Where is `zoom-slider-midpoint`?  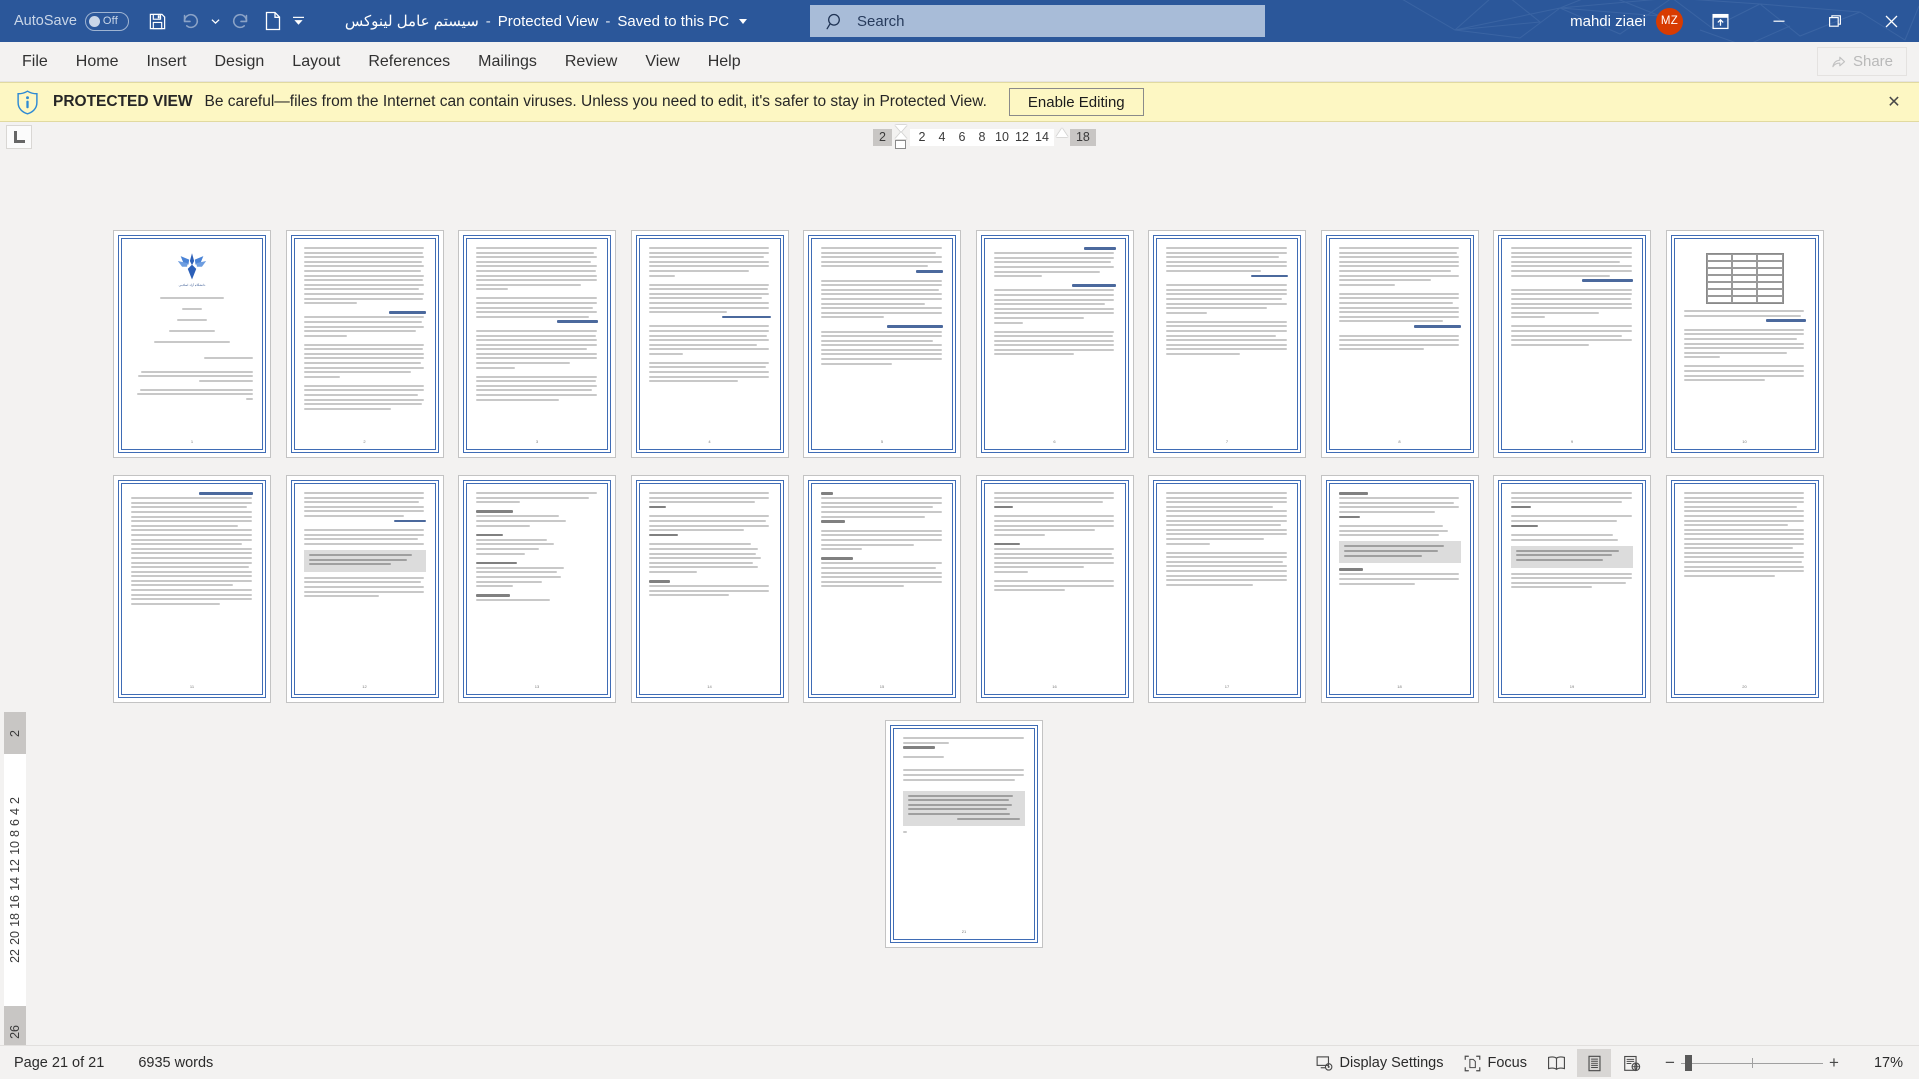 zoom-slider-midpoint is located at coordinates (1752, 1063).